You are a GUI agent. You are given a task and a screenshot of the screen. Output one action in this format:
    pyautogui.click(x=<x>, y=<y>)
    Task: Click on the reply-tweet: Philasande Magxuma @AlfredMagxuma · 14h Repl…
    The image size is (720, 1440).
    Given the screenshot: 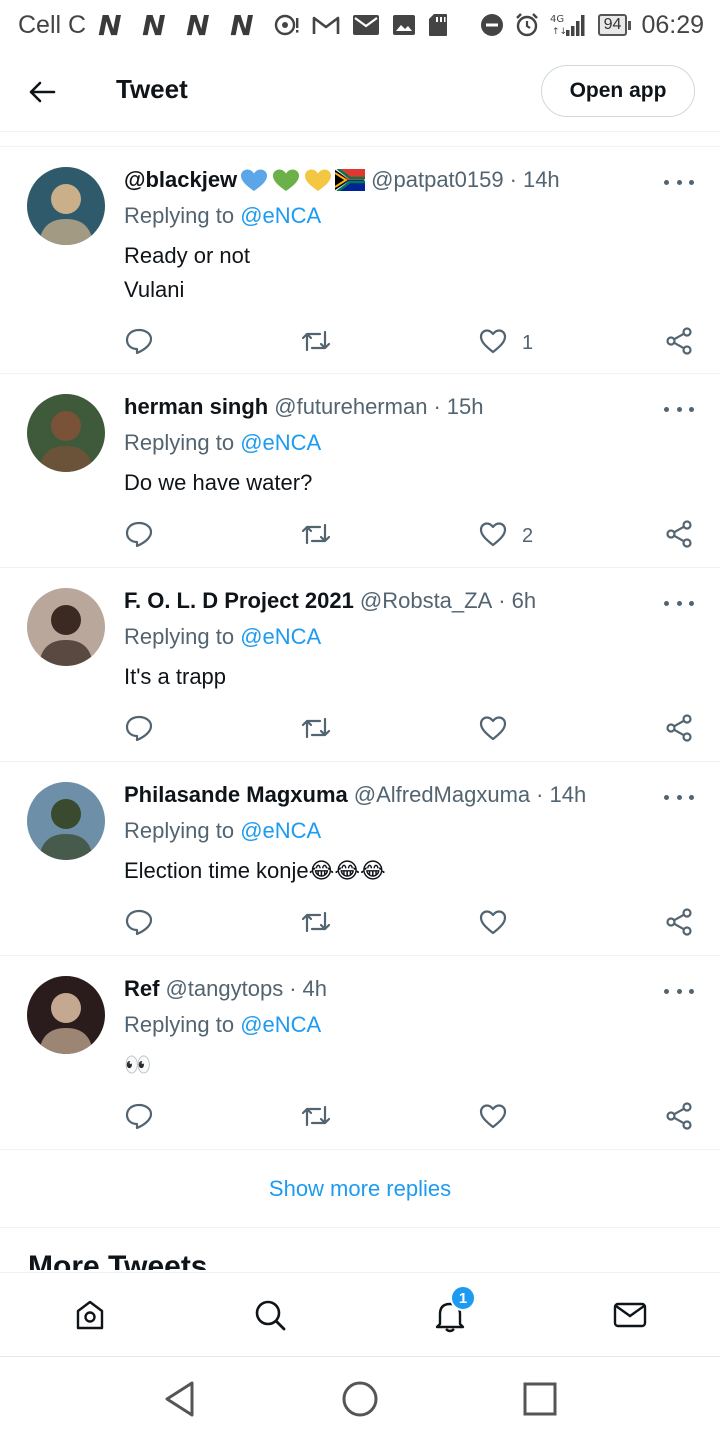 What is the action you would take?
    pyautogui.click(x=360, y=859)
    